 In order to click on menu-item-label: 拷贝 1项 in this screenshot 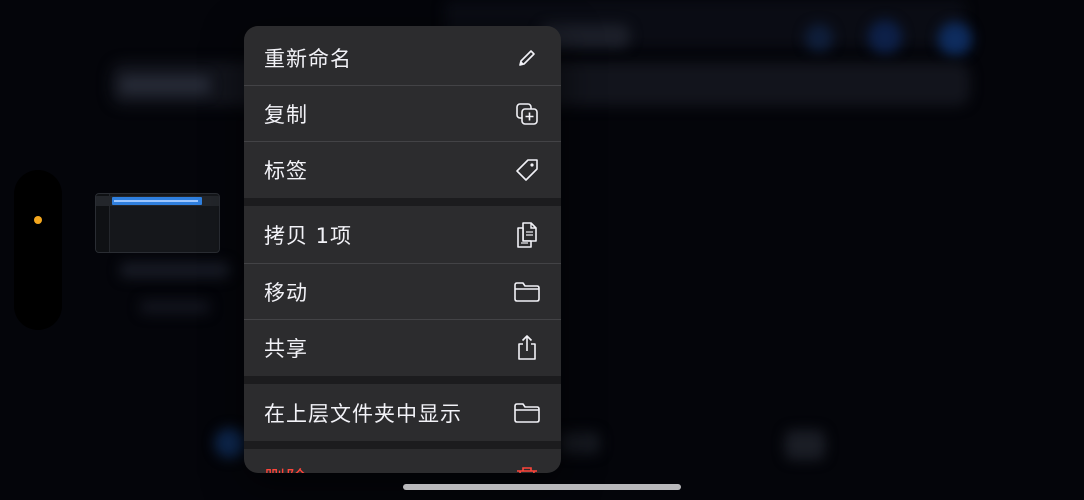, I will do `click(308, 236)`.